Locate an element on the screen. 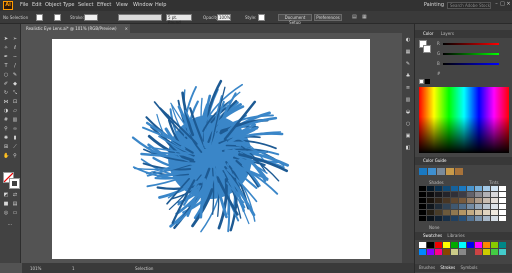  workspace-switcher: Painting is located at coordinates (434, 5).